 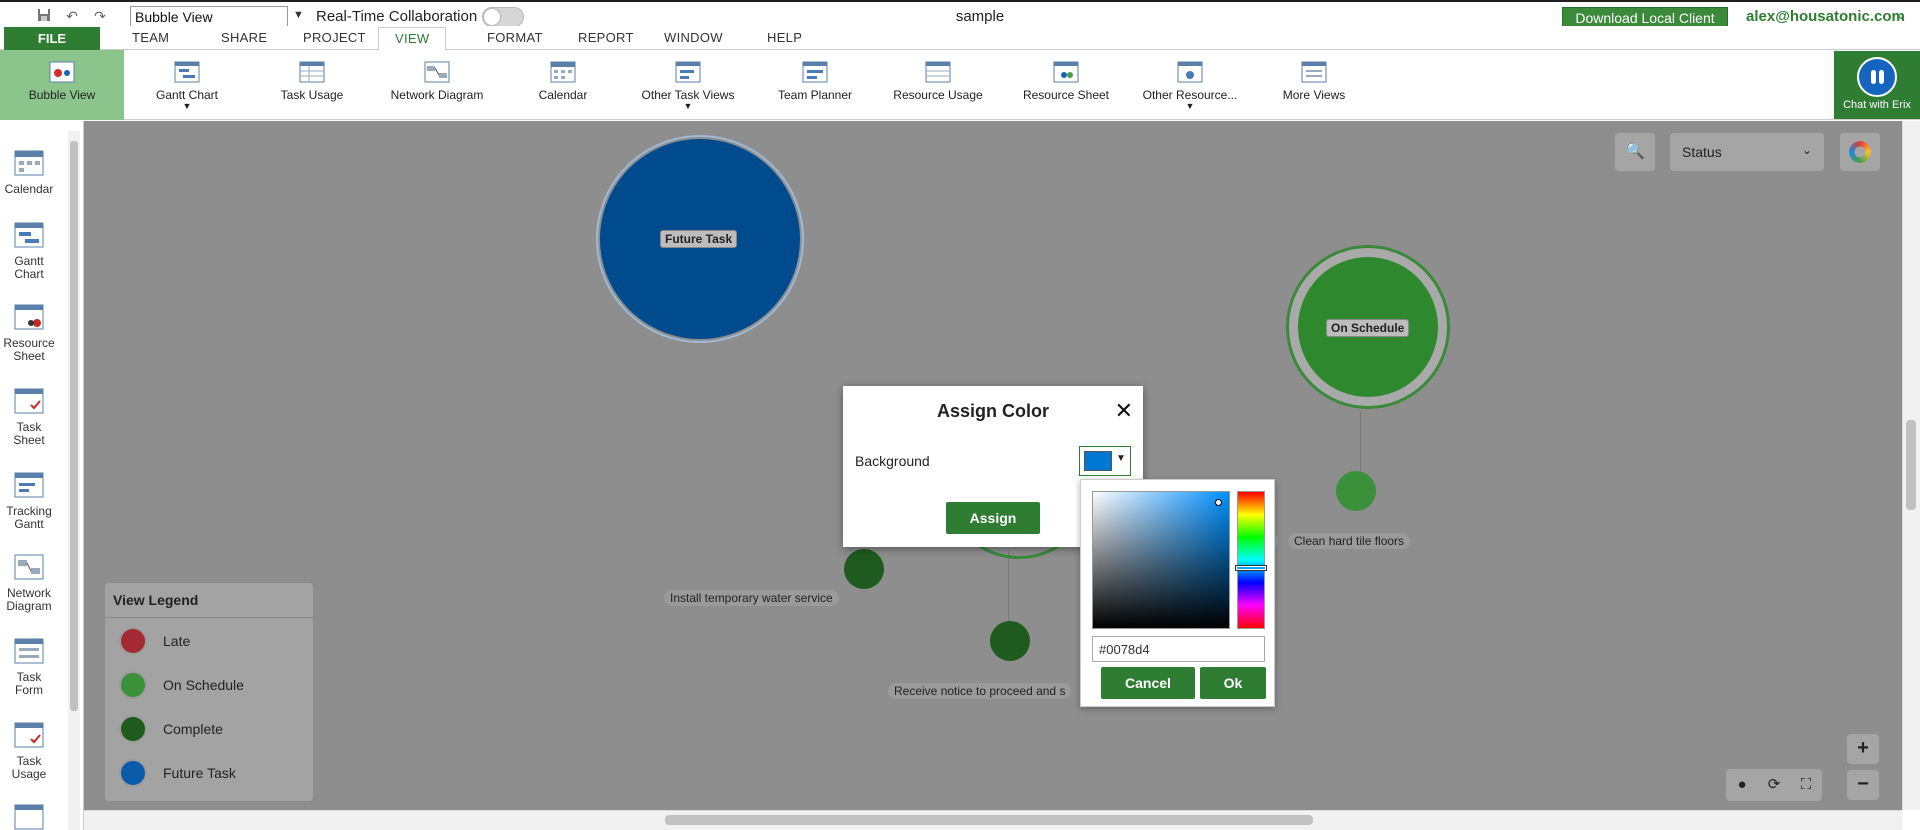 What do you see at coordinates (29, 501) in the screenshot?
I see `sidebar-item-tracking-gantt: Tracking Gantt` at bounding box center [29, 501].